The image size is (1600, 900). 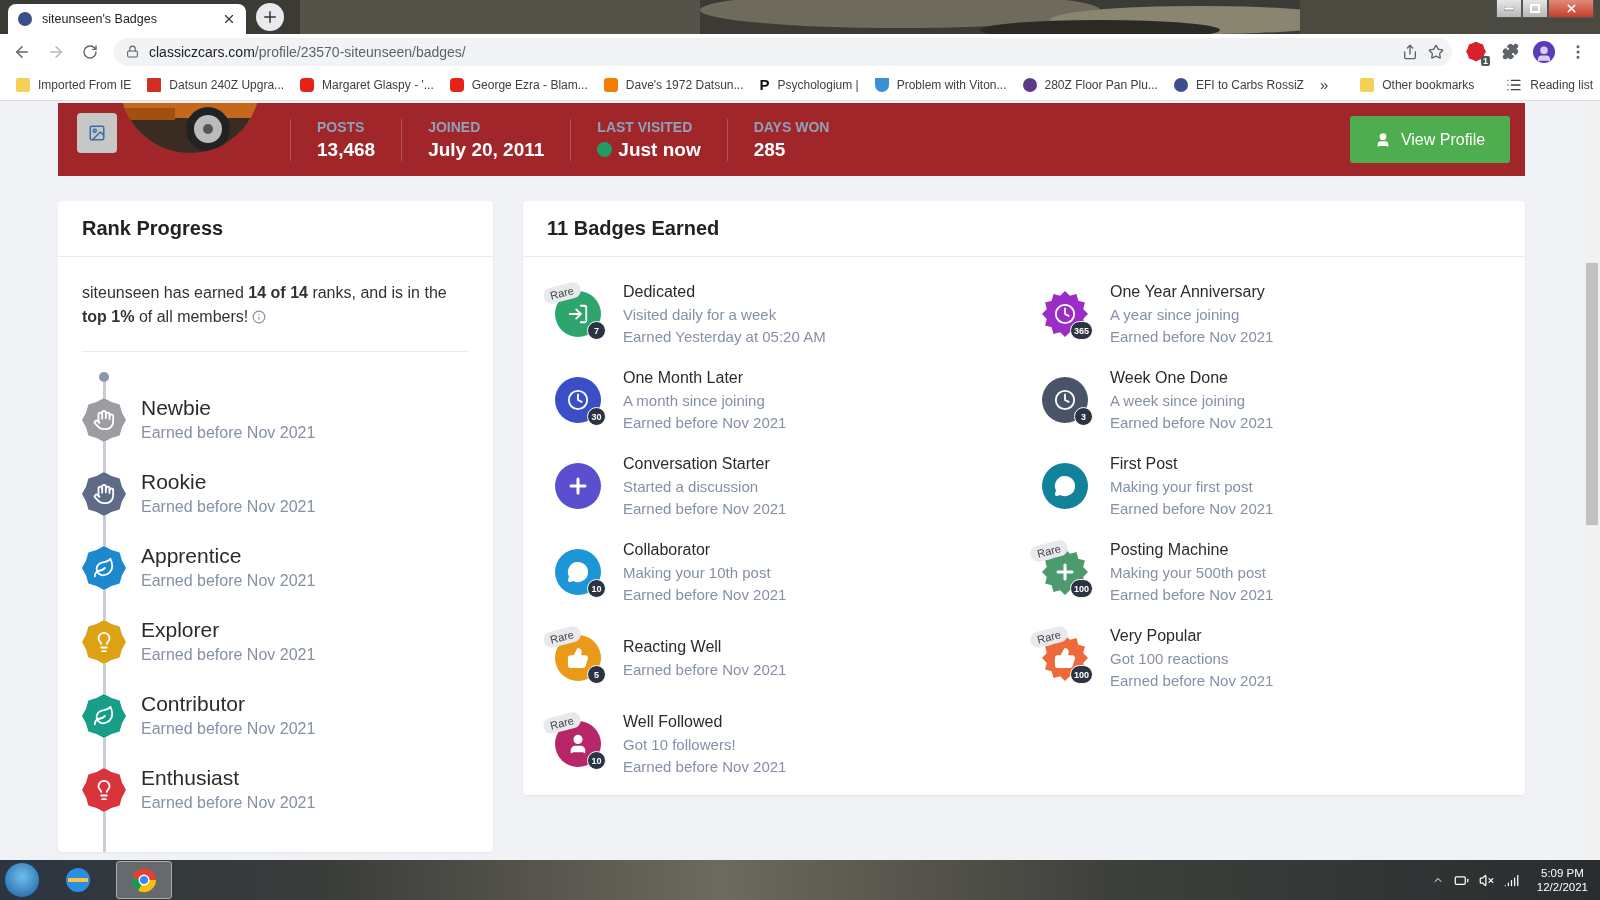 What do you see at coordinates (697, 572) in the screenshot?
I see `badge-description: Making your 10th post` at bounding box center [697, 572].